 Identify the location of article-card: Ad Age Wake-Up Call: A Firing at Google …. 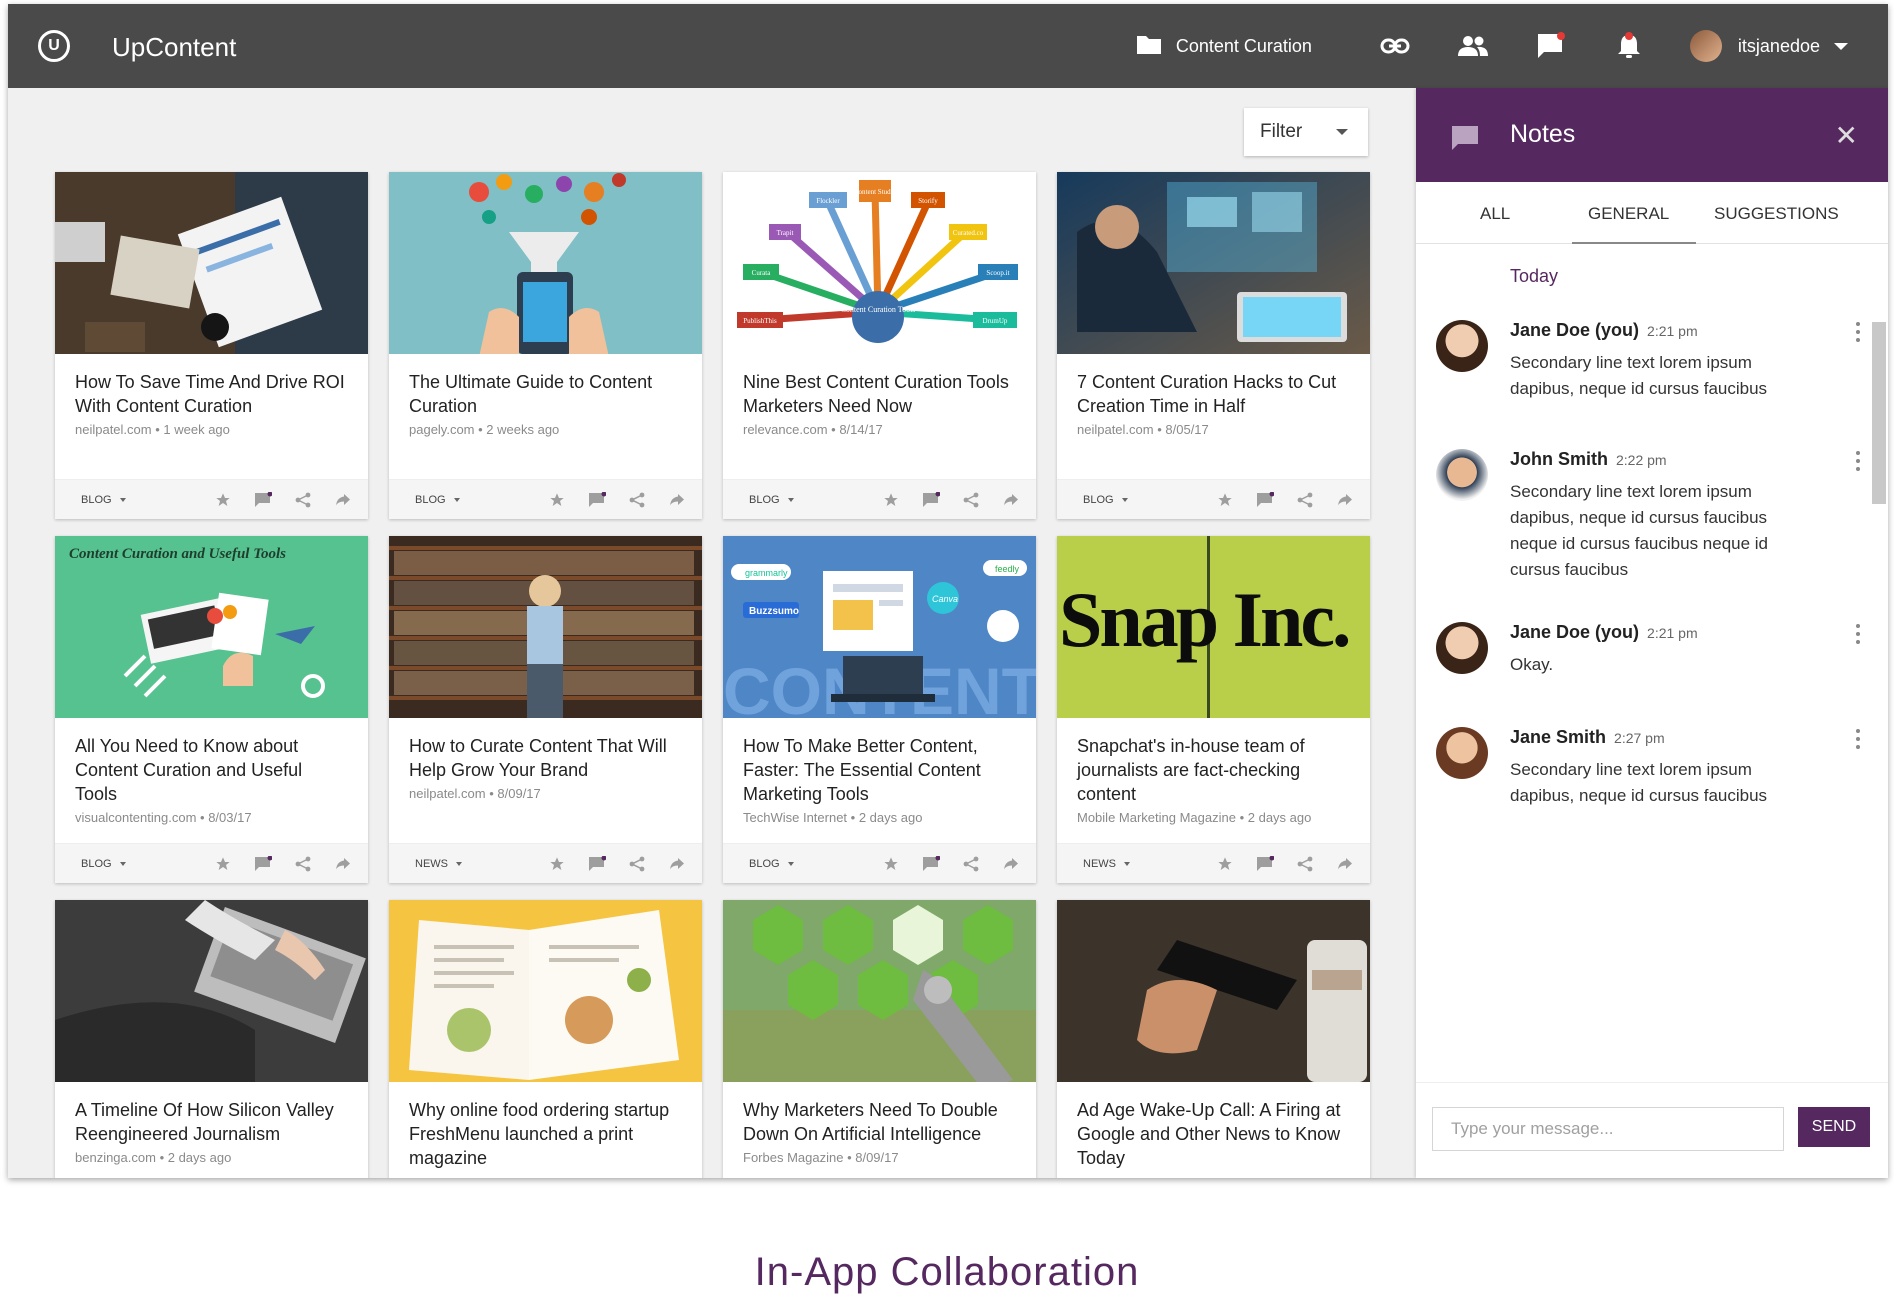
(1213, 1039).